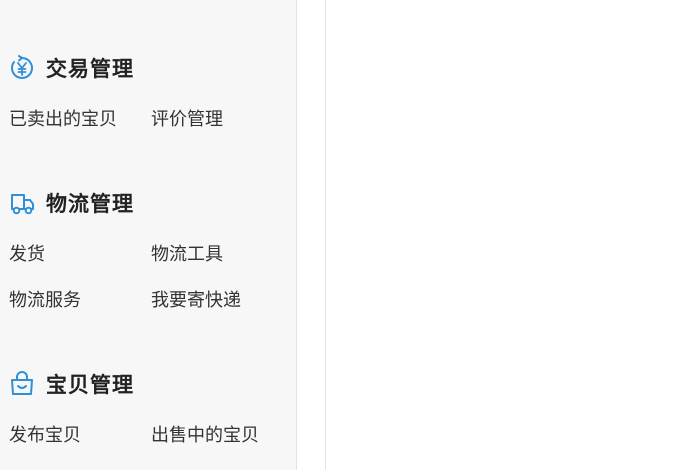  I want to click on yuan-circle-icon, so click(22, 68).